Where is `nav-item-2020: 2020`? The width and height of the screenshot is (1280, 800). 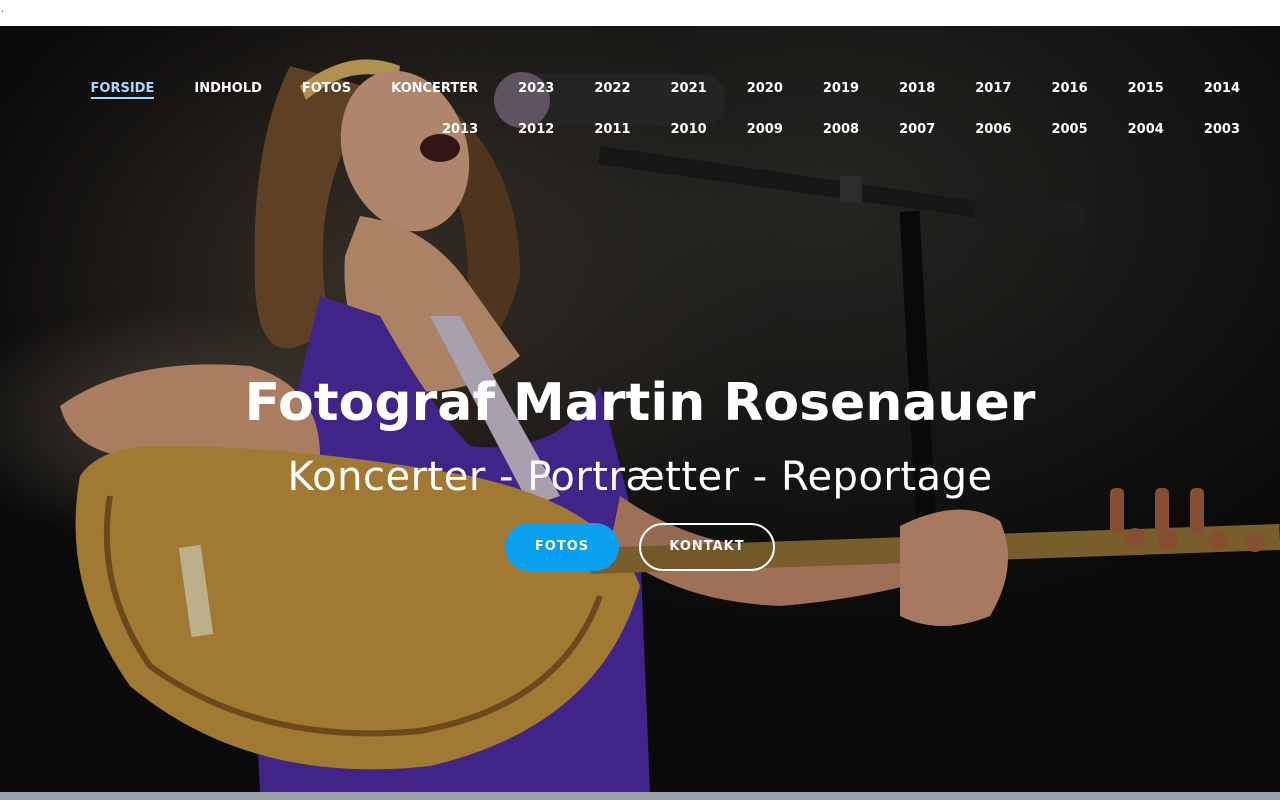
nav-item-2020: 2020 is located at coordinates (765, 89).